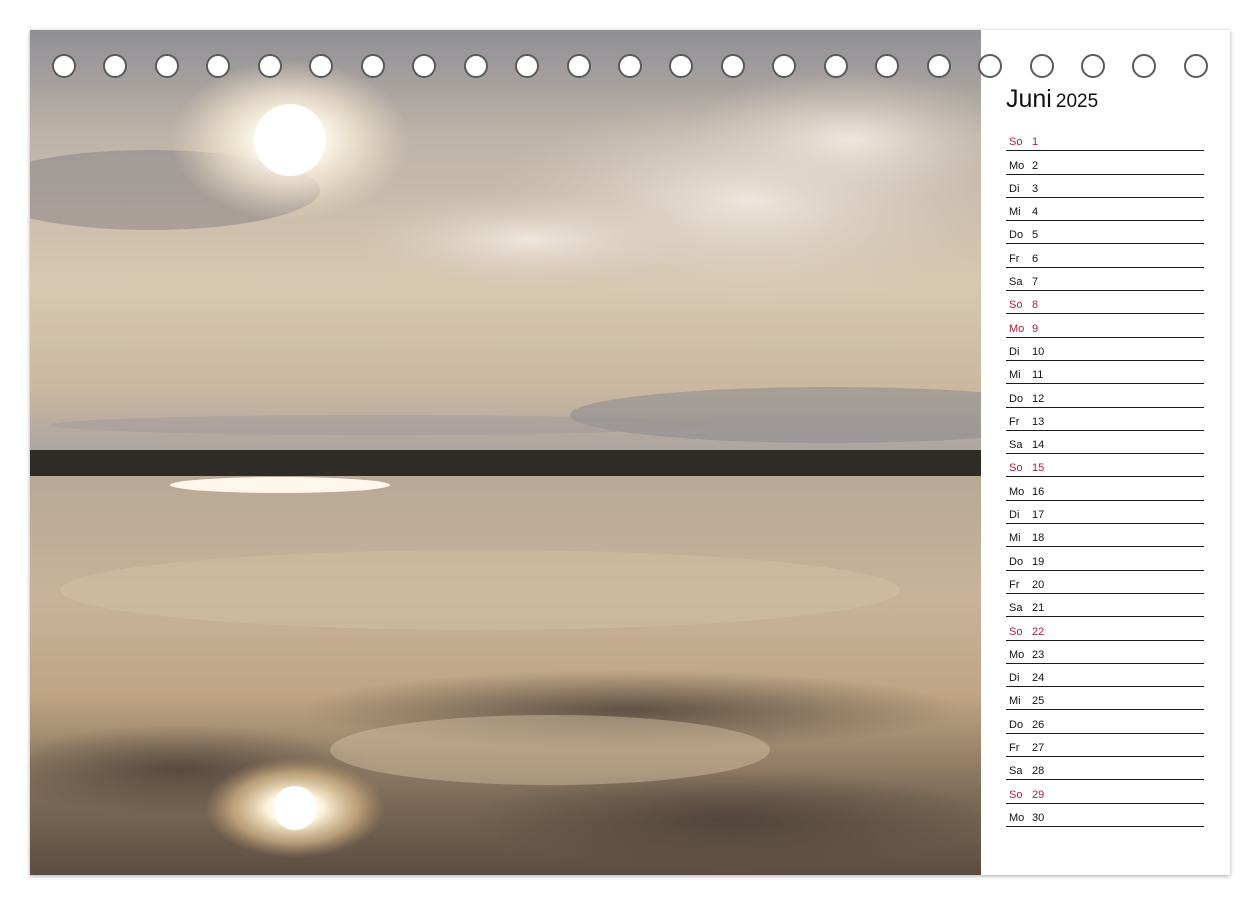  Describe the element at coordinates (1105, 280) in the screenshot. I see `day-row: Sa 7` at that location.